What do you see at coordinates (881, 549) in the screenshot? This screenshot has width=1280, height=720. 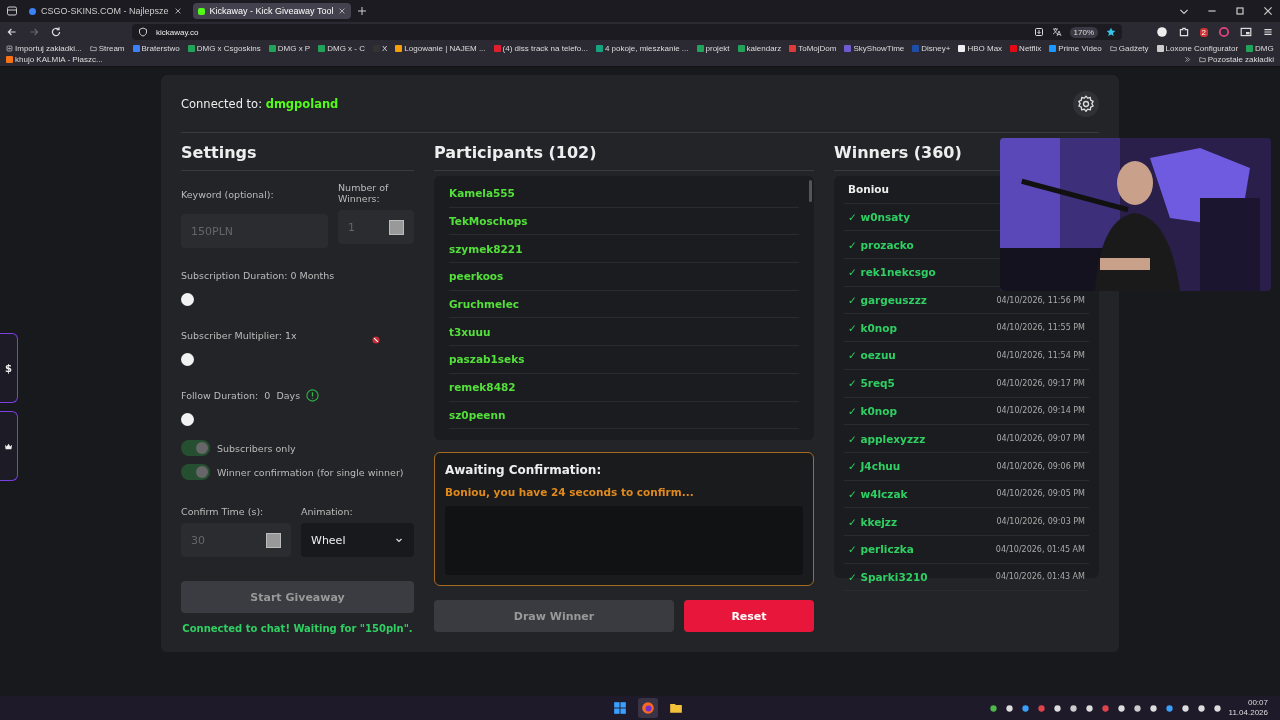 I see `winner-name: ✓ perliczka` at bounding box center [881, 549].